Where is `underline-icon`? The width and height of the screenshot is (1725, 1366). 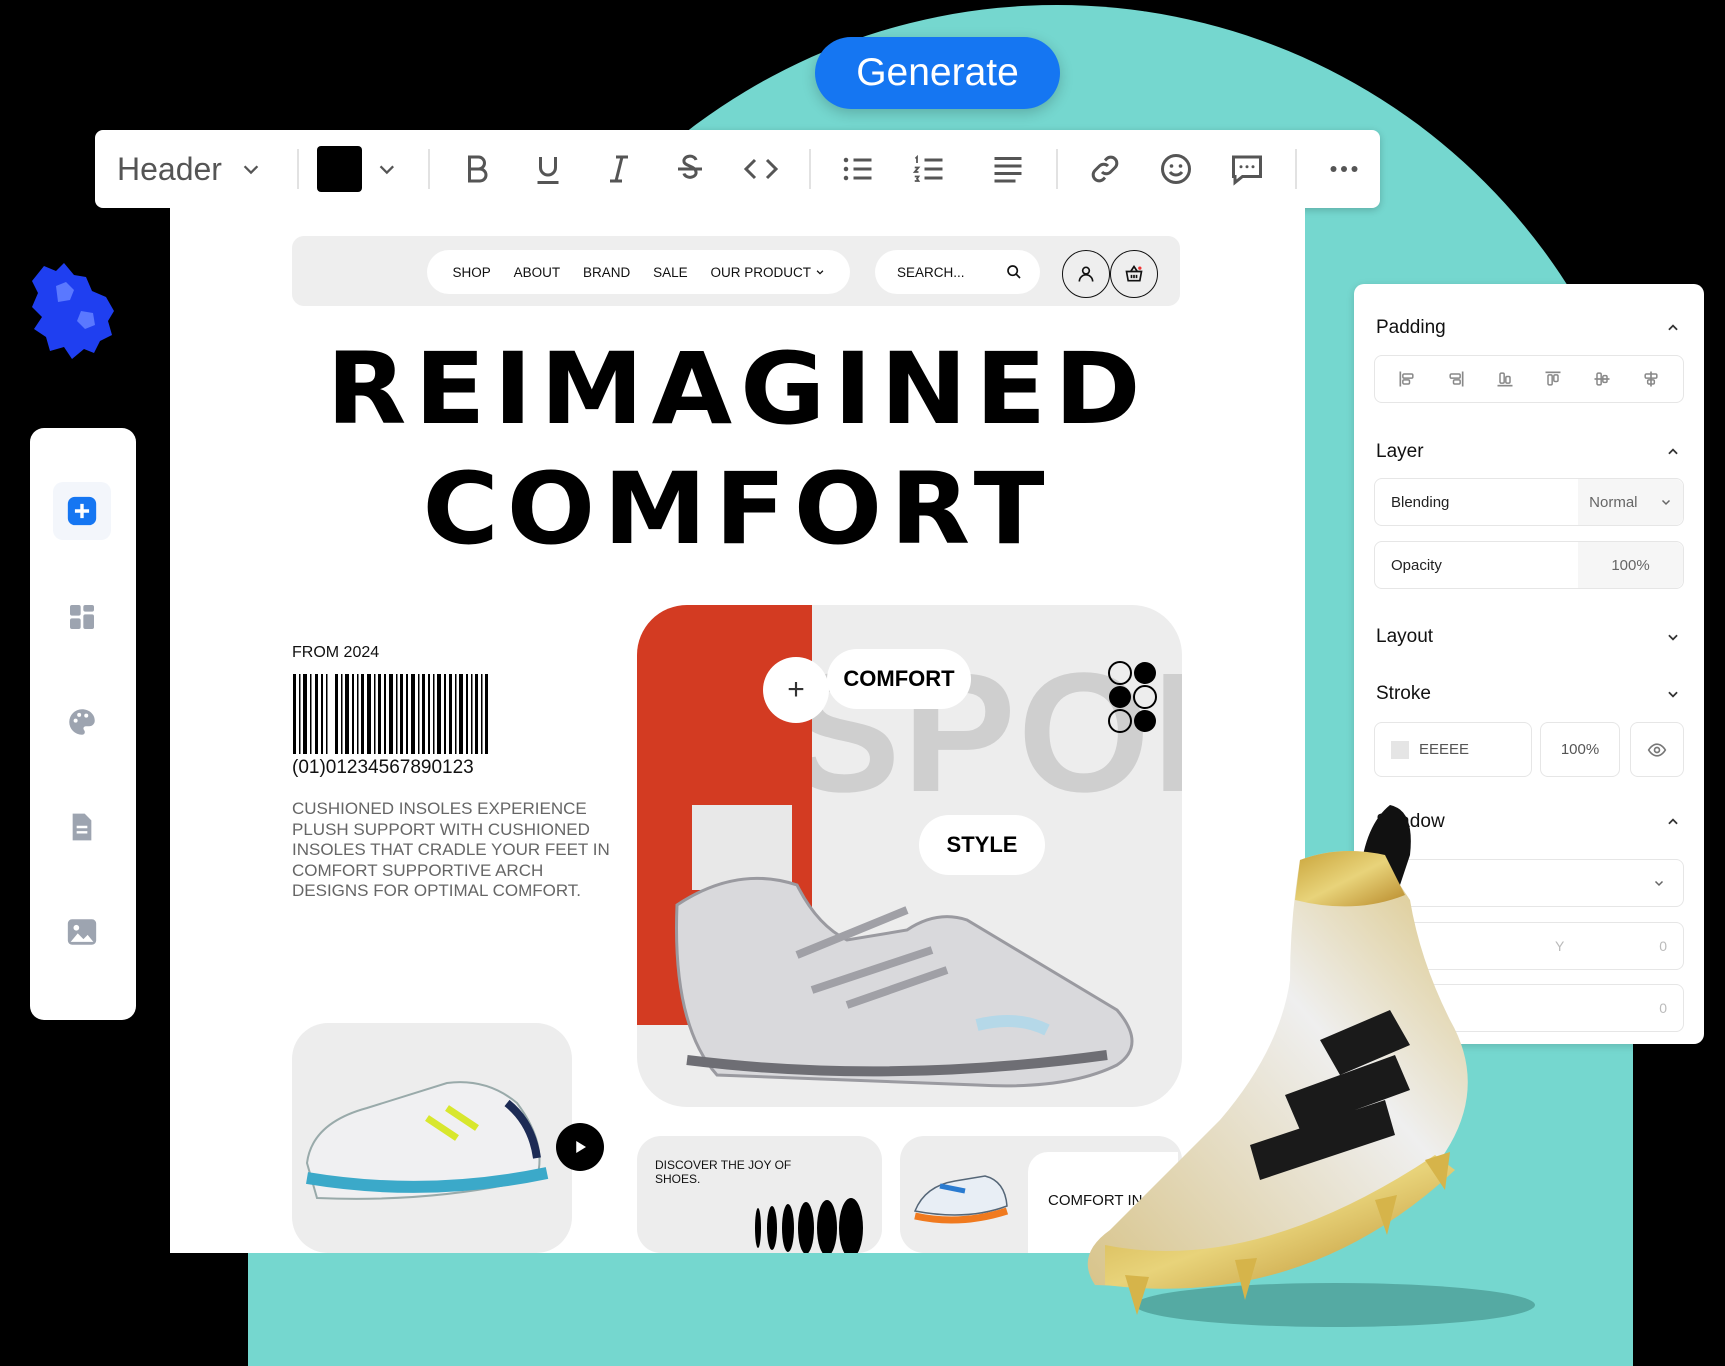
underline-icon is located at coordinates (548, 169).